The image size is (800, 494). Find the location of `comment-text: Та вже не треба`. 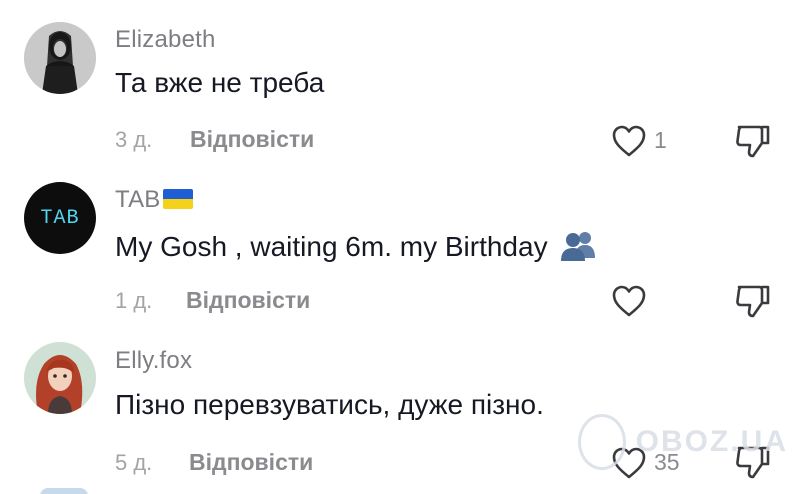

comment-text: Та вже не треба is located at coordinates (220, 82).